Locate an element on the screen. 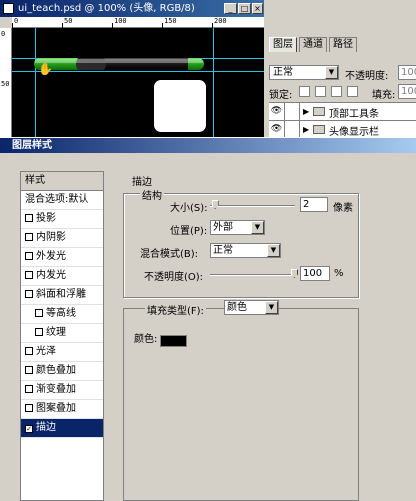 This screenshot has width=416, height=501. style-item-label: 颜色叠加 is located at coordinates (56, 370).